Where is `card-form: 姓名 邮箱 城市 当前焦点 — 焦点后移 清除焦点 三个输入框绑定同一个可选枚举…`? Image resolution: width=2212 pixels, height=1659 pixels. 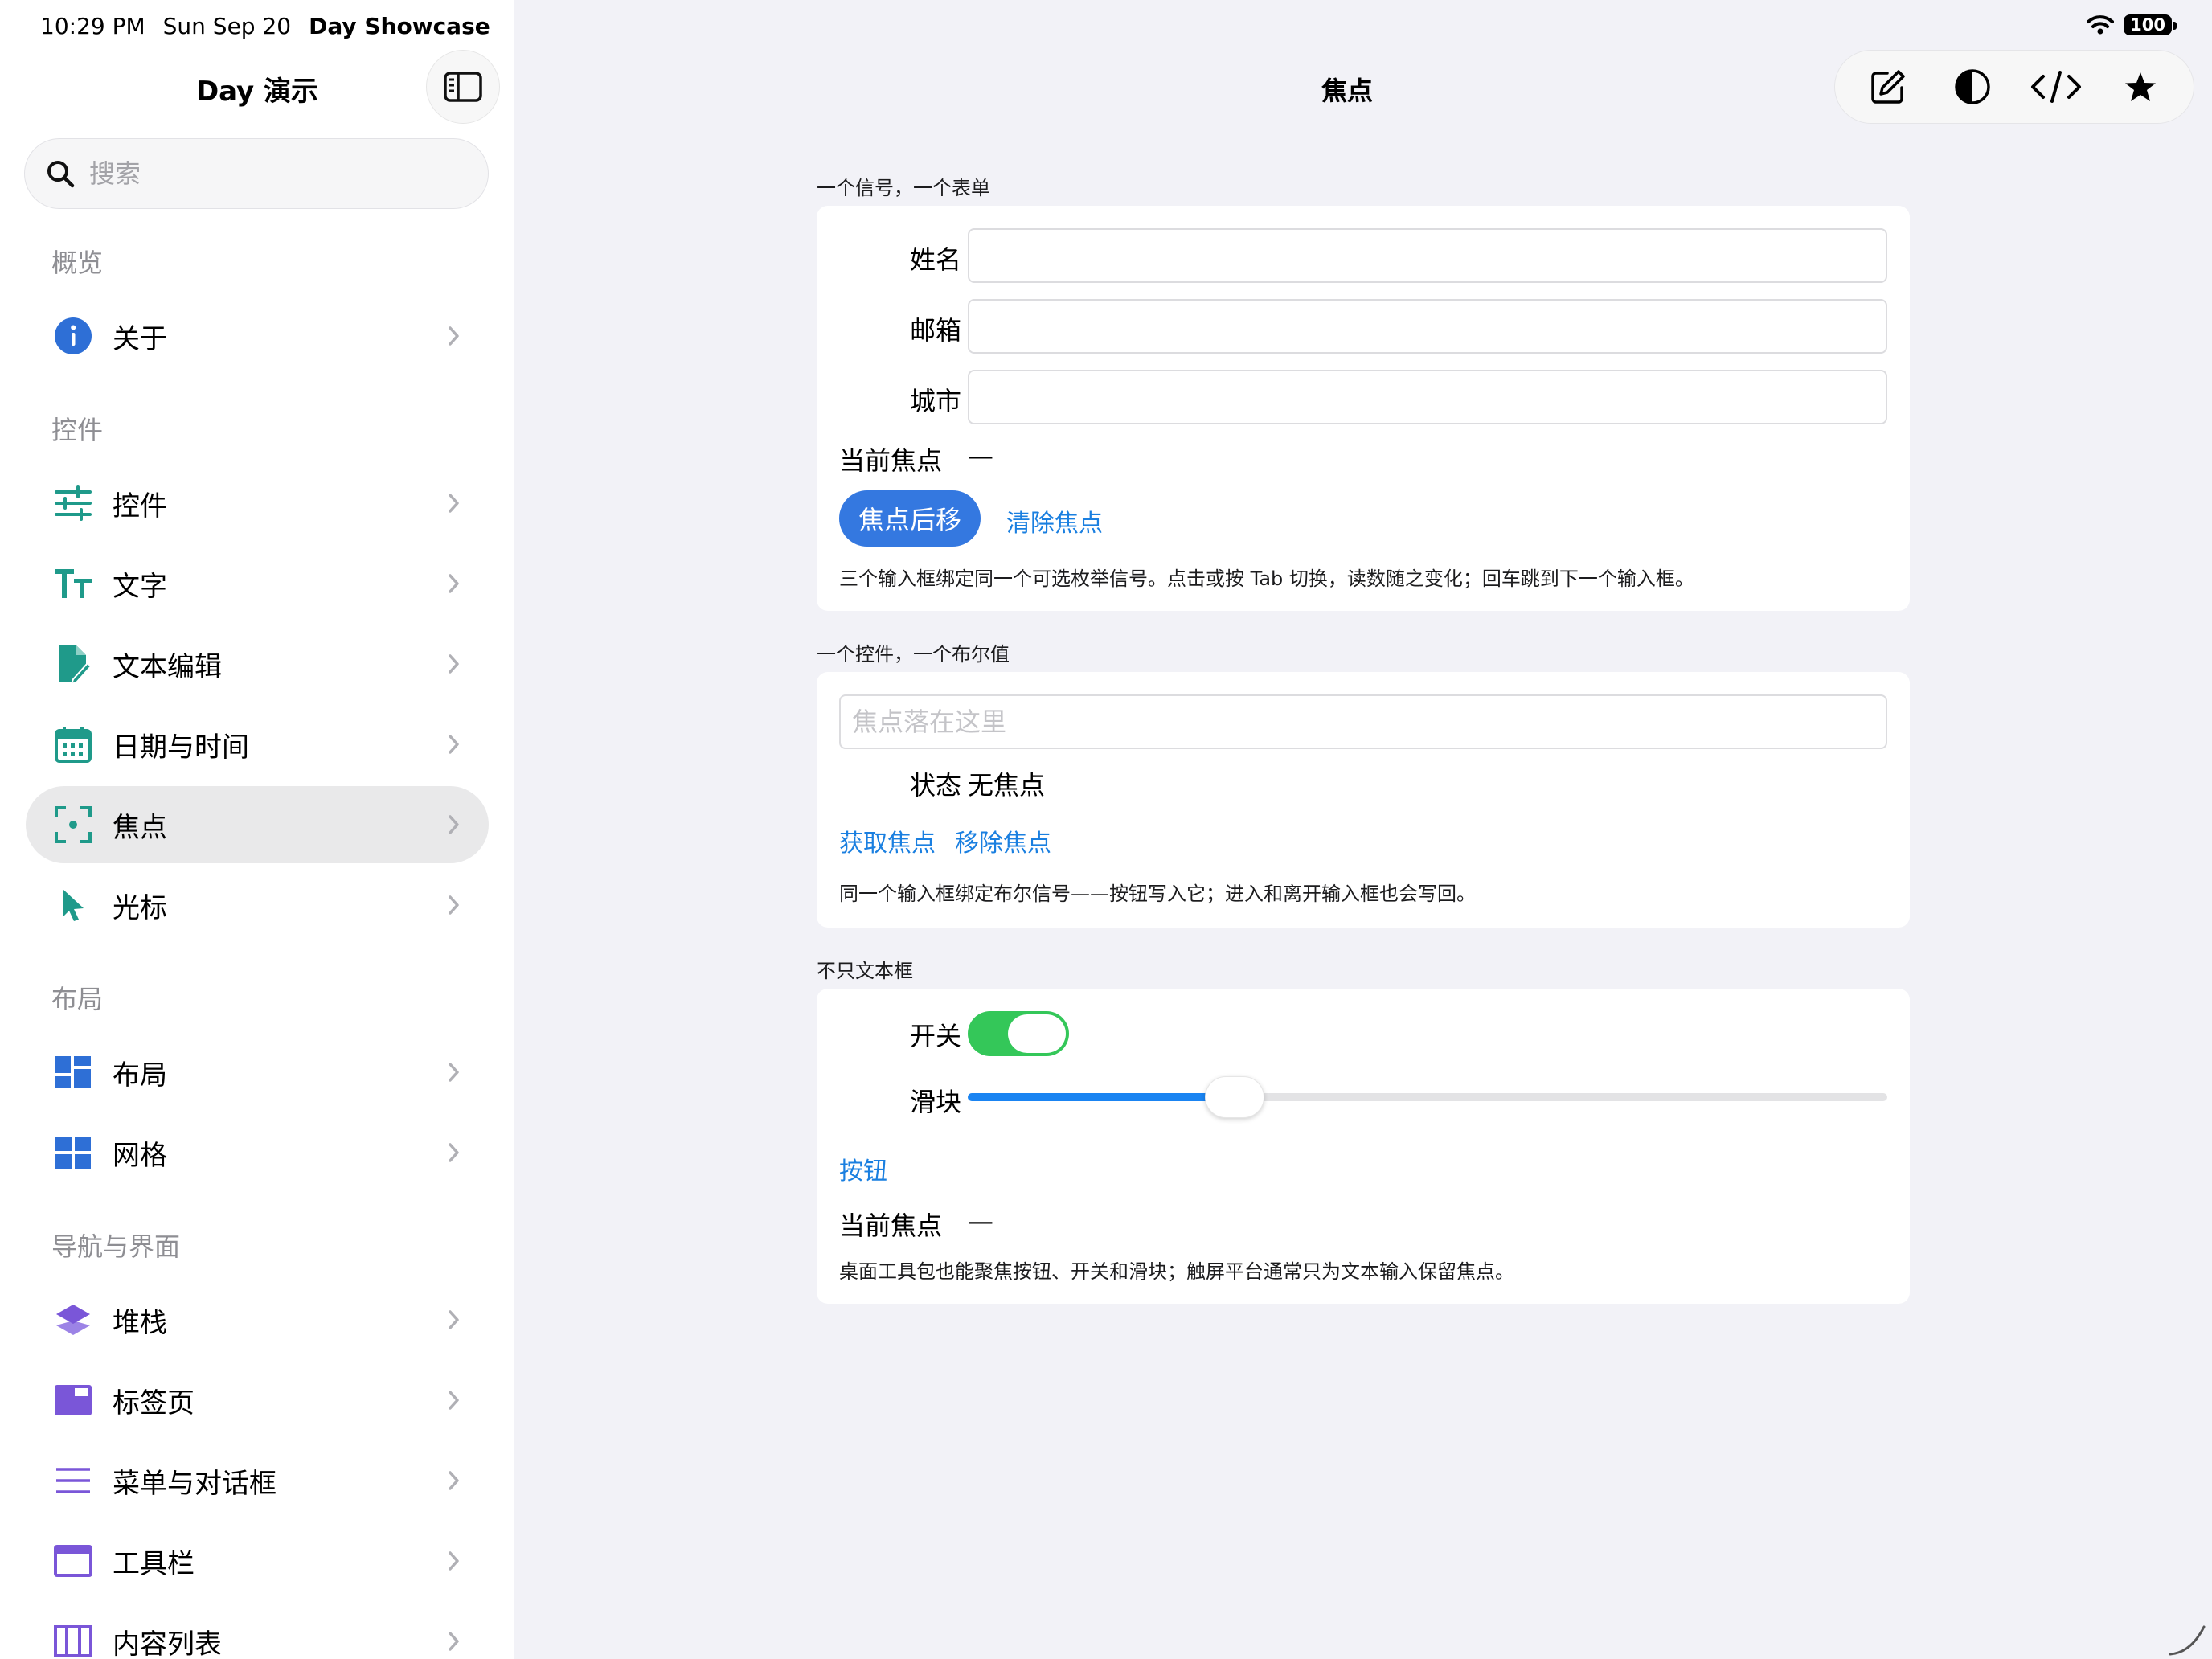 card-form: 姓名 邮箱 城市 当前焦点 — 焦点后移 清除焦点 三个输入框绑定同一个可选枚举… is located at coordinates (1363, 408).